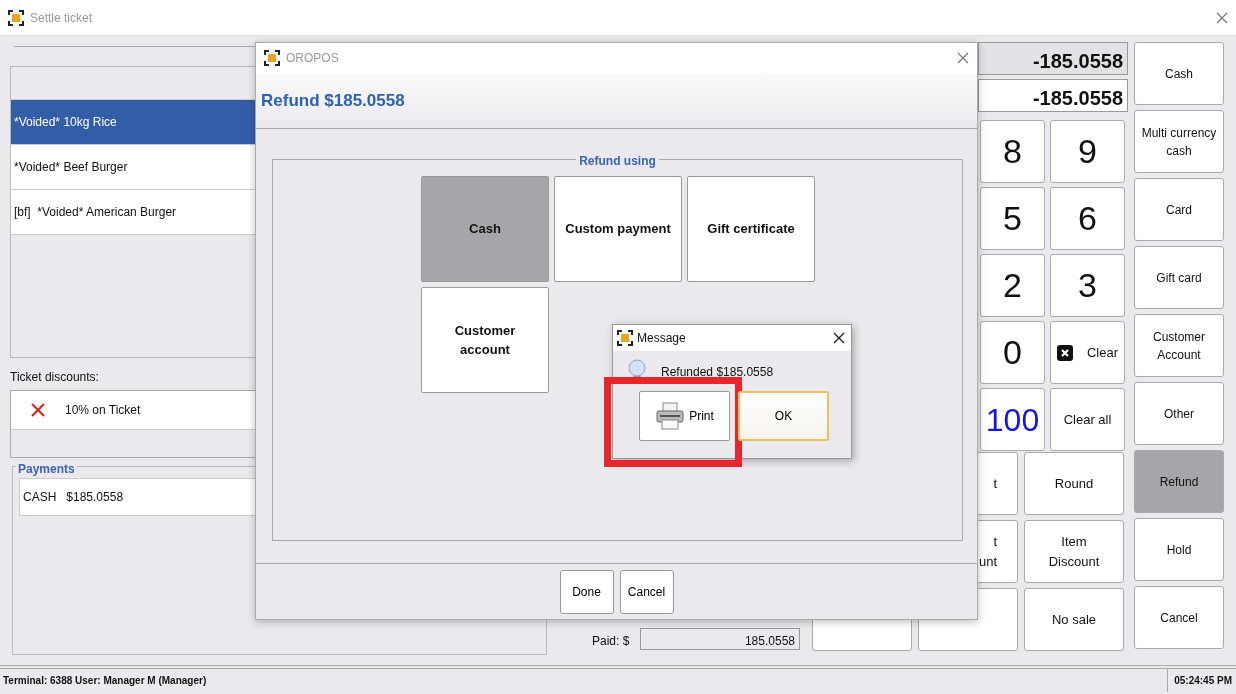 This screenshot has height=694, width=1236. Describe the element at coordinates (104, 681) in the screenshot. I see `status-text: Terminal: 6388 User: Manager M (Manager)` at that location.